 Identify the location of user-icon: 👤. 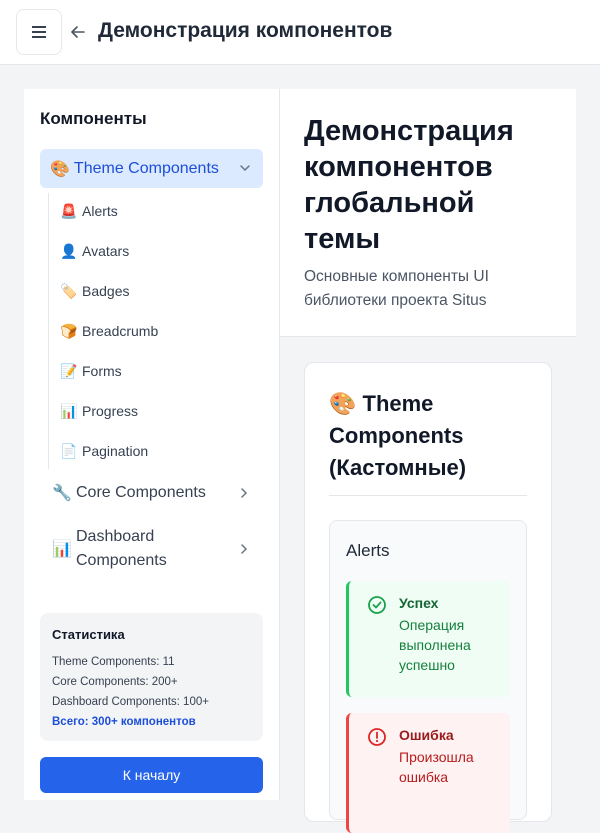
(69, 250).